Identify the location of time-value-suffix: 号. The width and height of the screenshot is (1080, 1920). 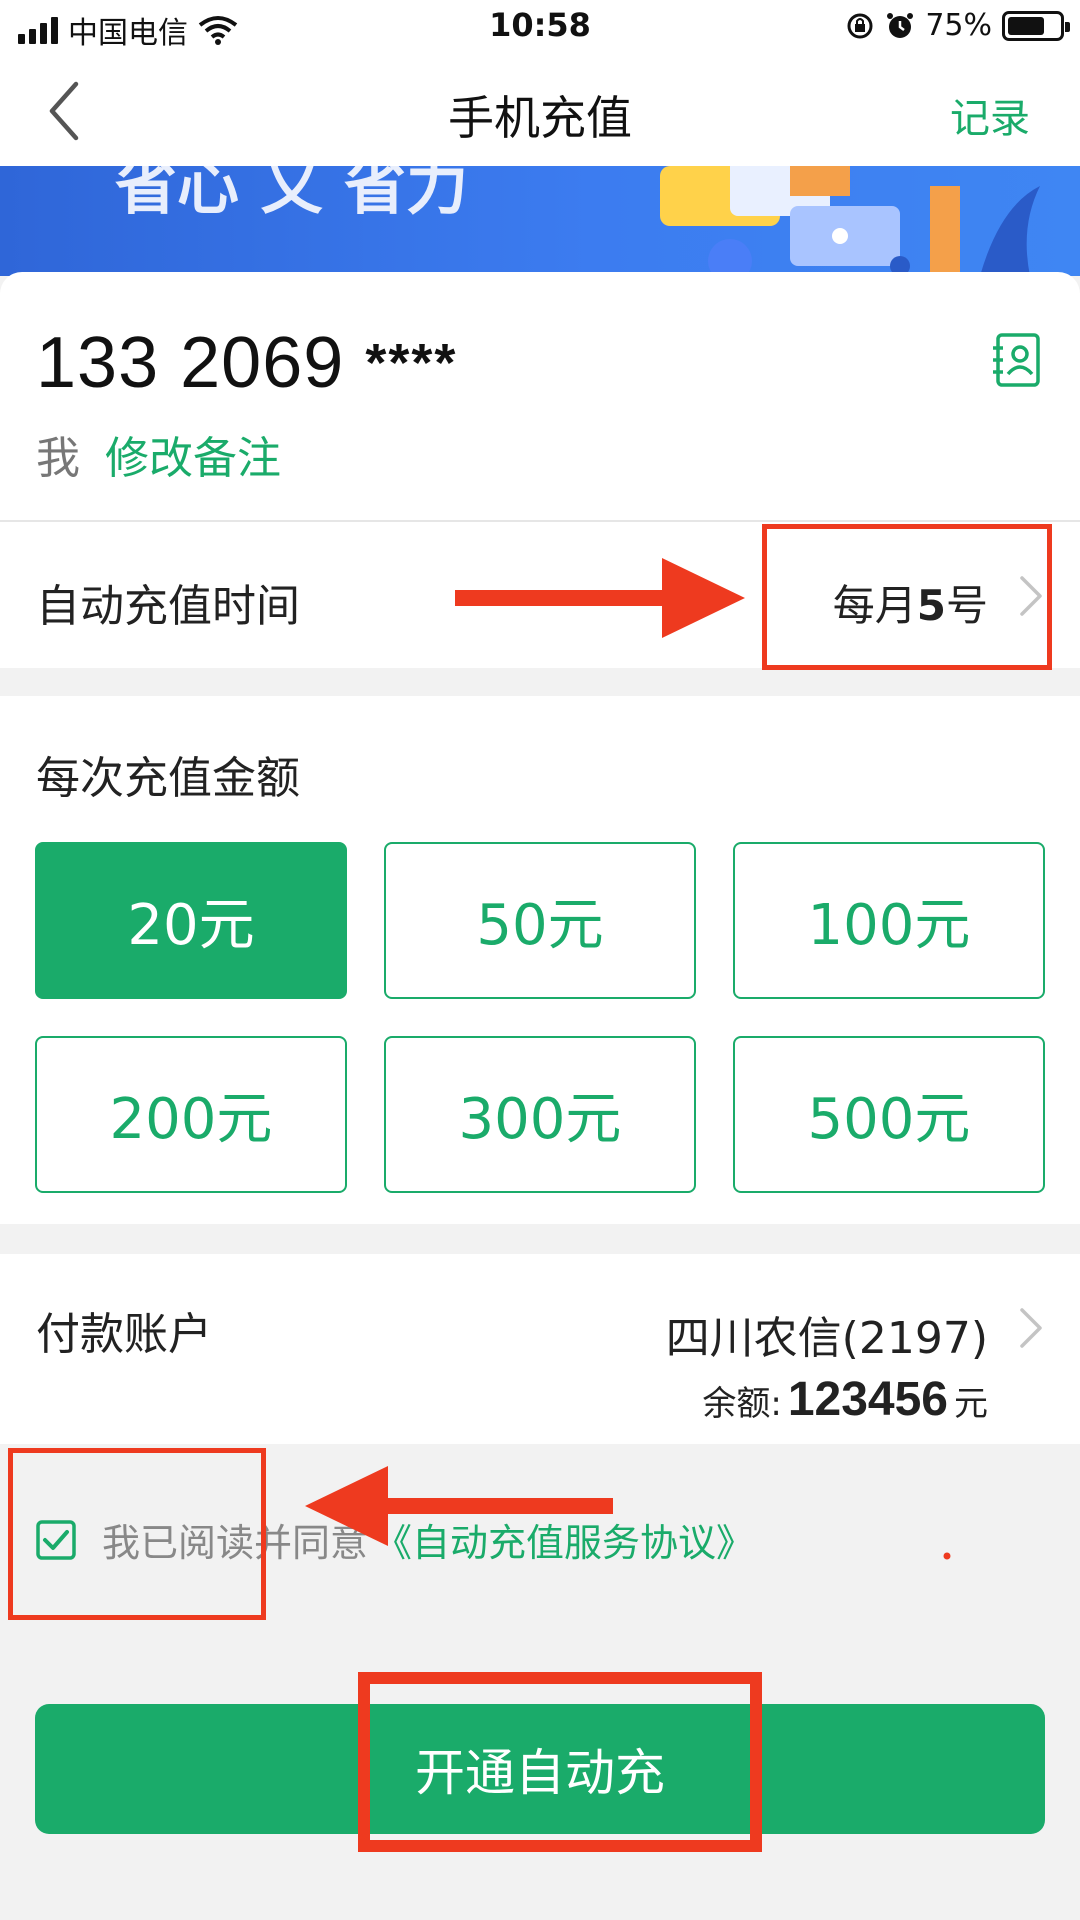
(966, 605).